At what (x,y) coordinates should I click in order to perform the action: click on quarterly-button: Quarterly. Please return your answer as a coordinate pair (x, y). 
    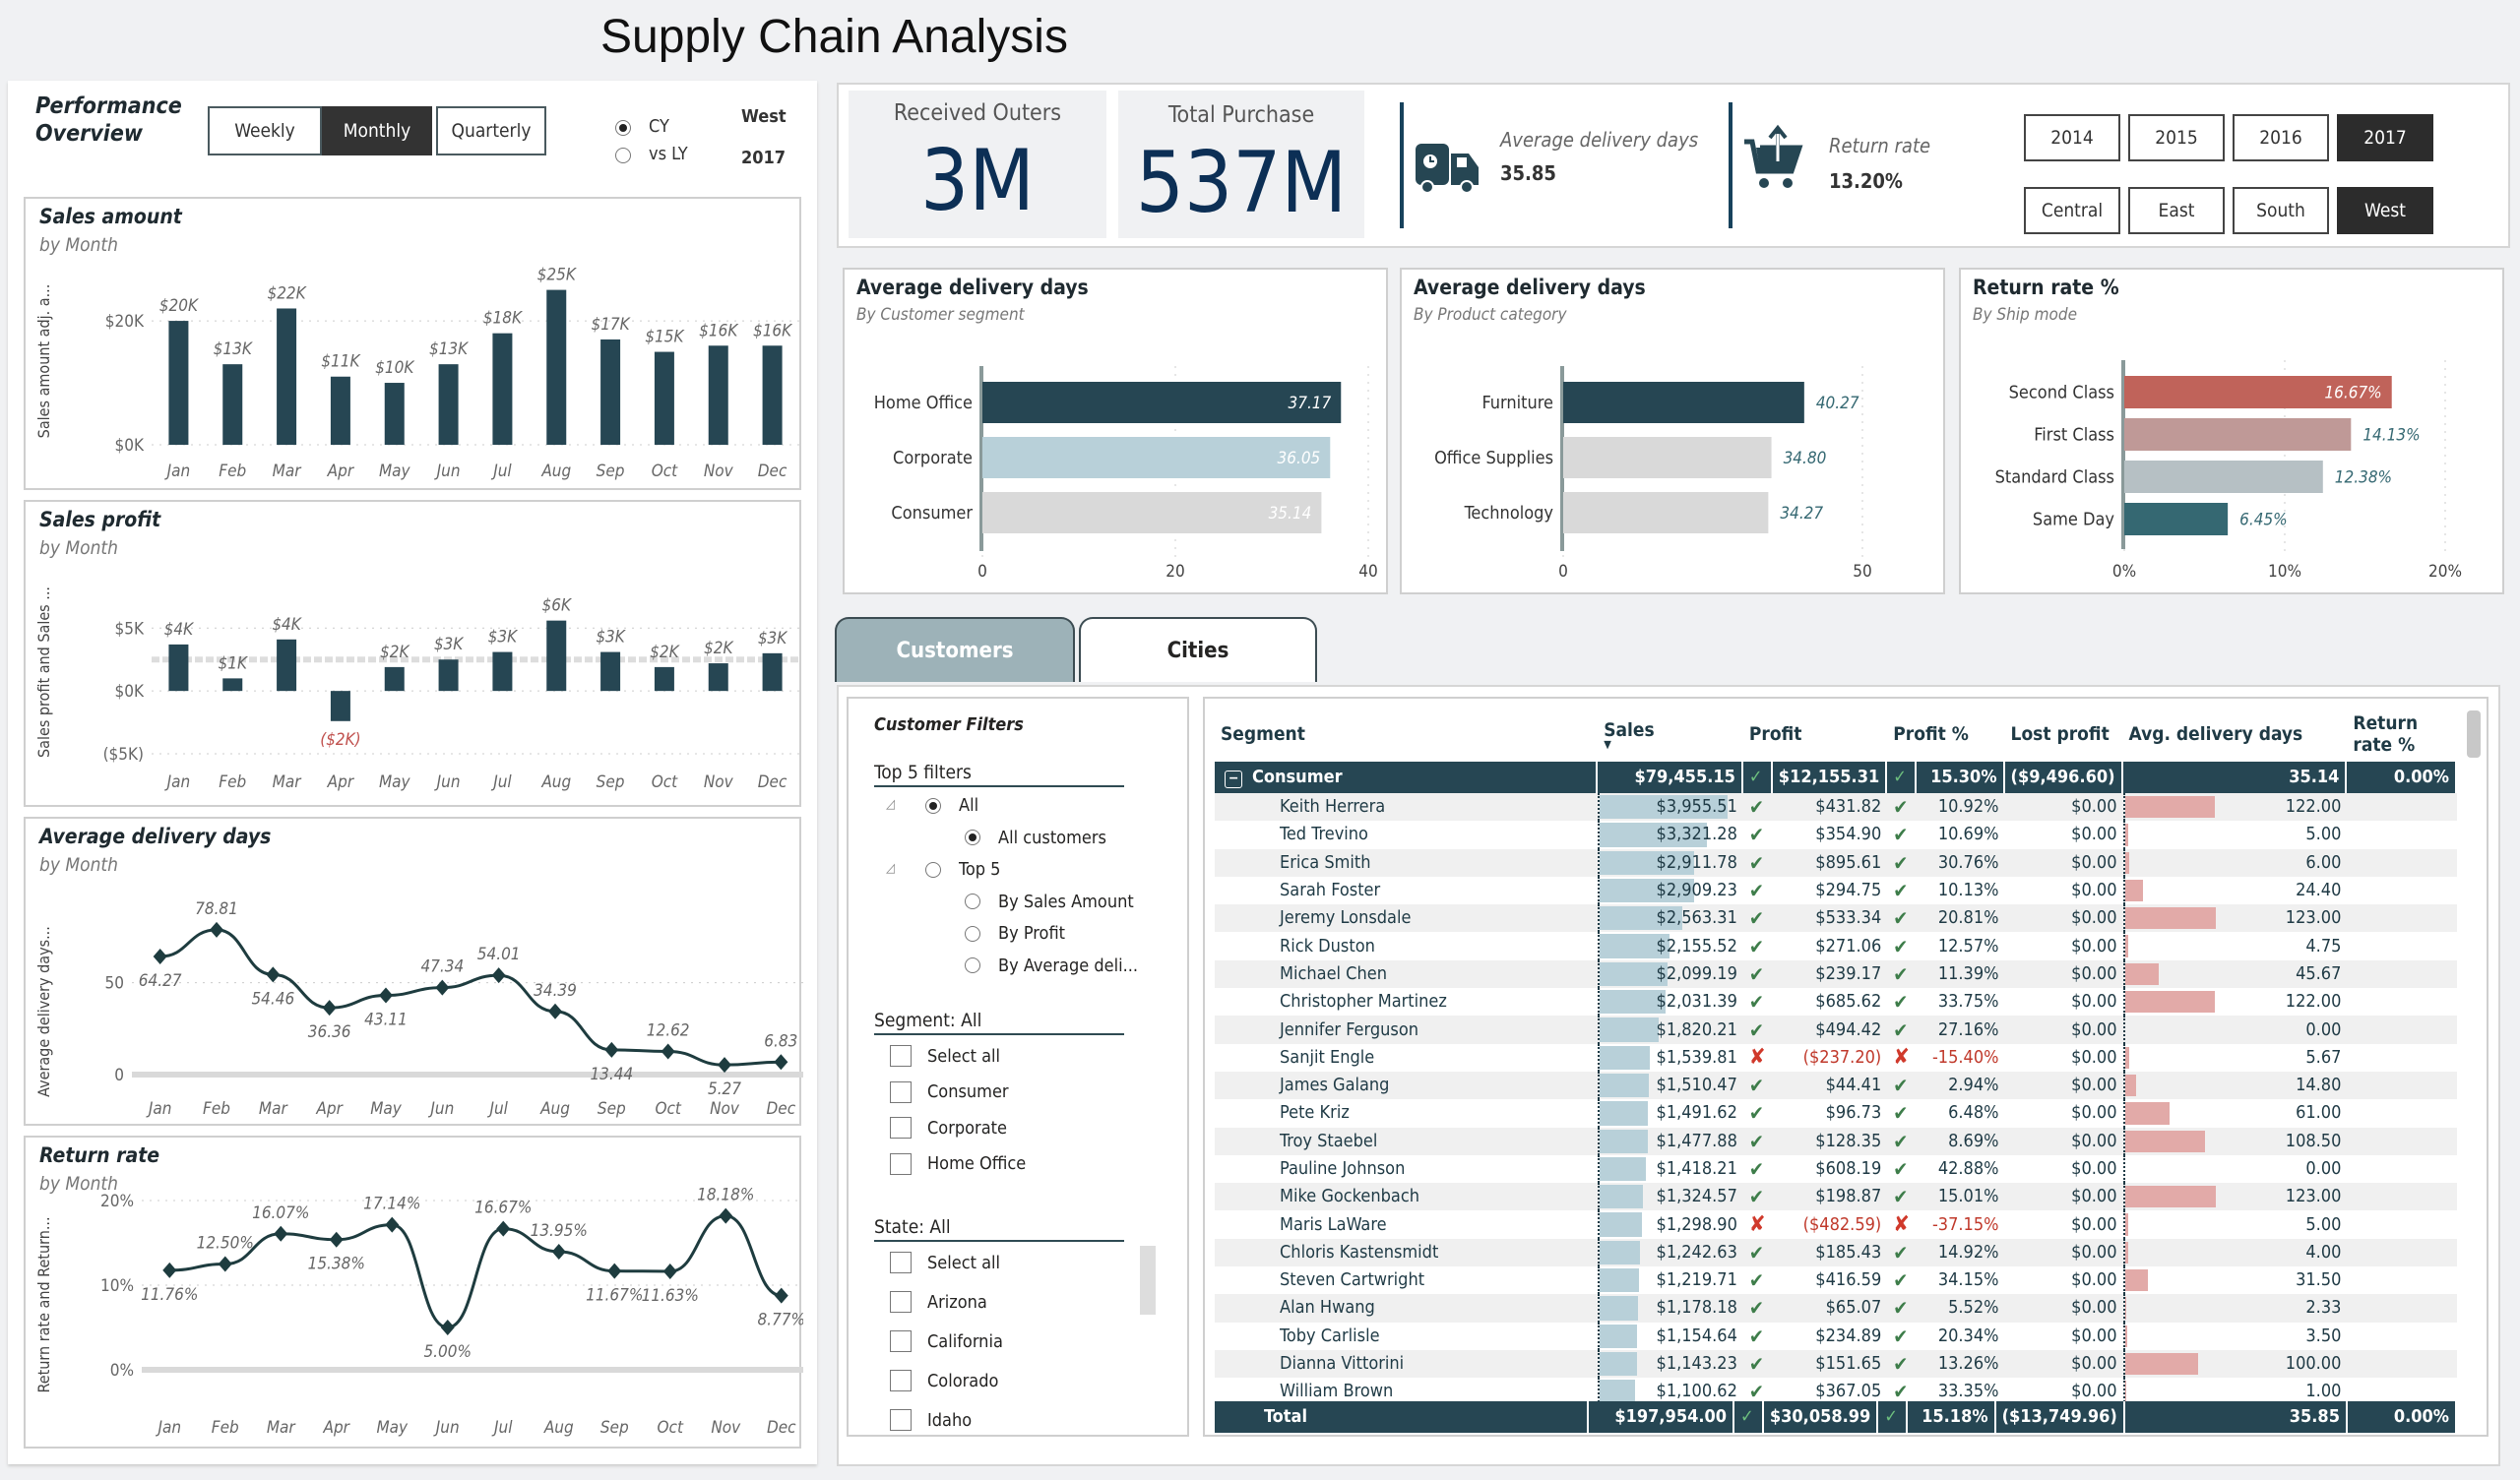
    Looking at the image, I should click on (491, 131).